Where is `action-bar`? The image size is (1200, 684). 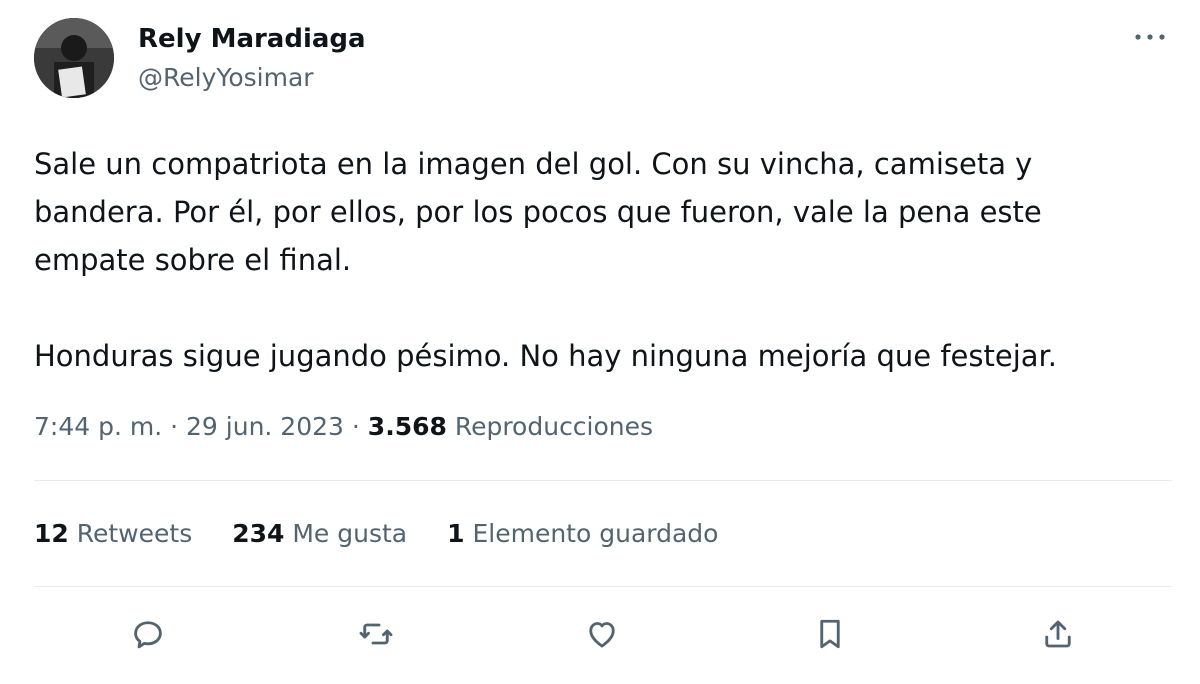
action-bar is located at coordinates (600, 634).